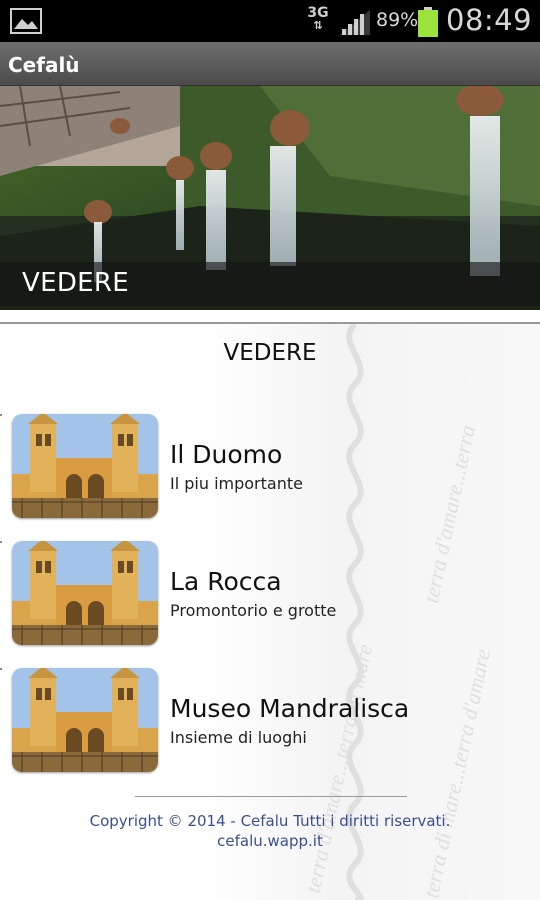 Image resolution: width=540 pixels, height=900 pixels. Describe the element at coordinates (226, 581) in the screenshot. I see `item-title: La Rocca` at that location.